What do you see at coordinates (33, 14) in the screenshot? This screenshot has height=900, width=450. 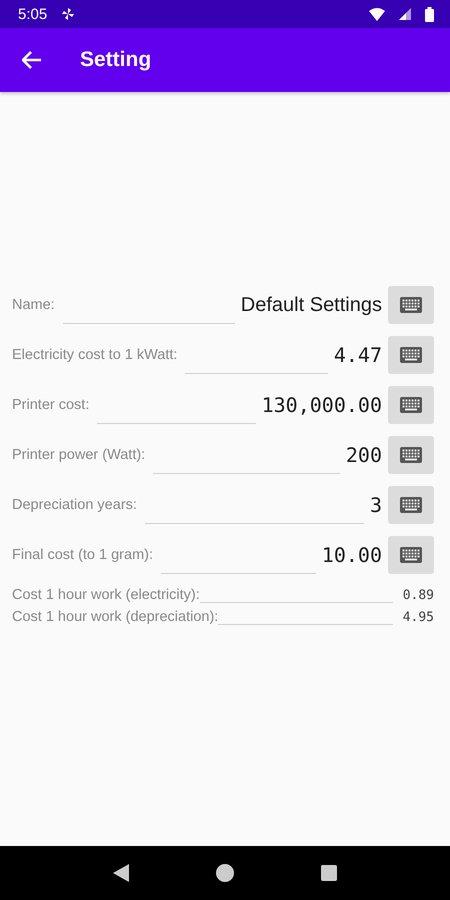 I see `status-time: 5:05` at bounding box center [33, 14].